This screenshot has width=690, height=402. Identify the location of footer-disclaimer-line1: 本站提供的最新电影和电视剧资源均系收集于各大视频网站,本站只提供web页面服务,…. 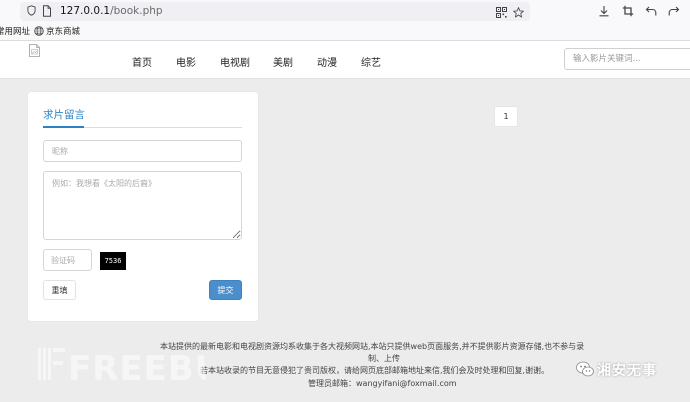
(372, 346).